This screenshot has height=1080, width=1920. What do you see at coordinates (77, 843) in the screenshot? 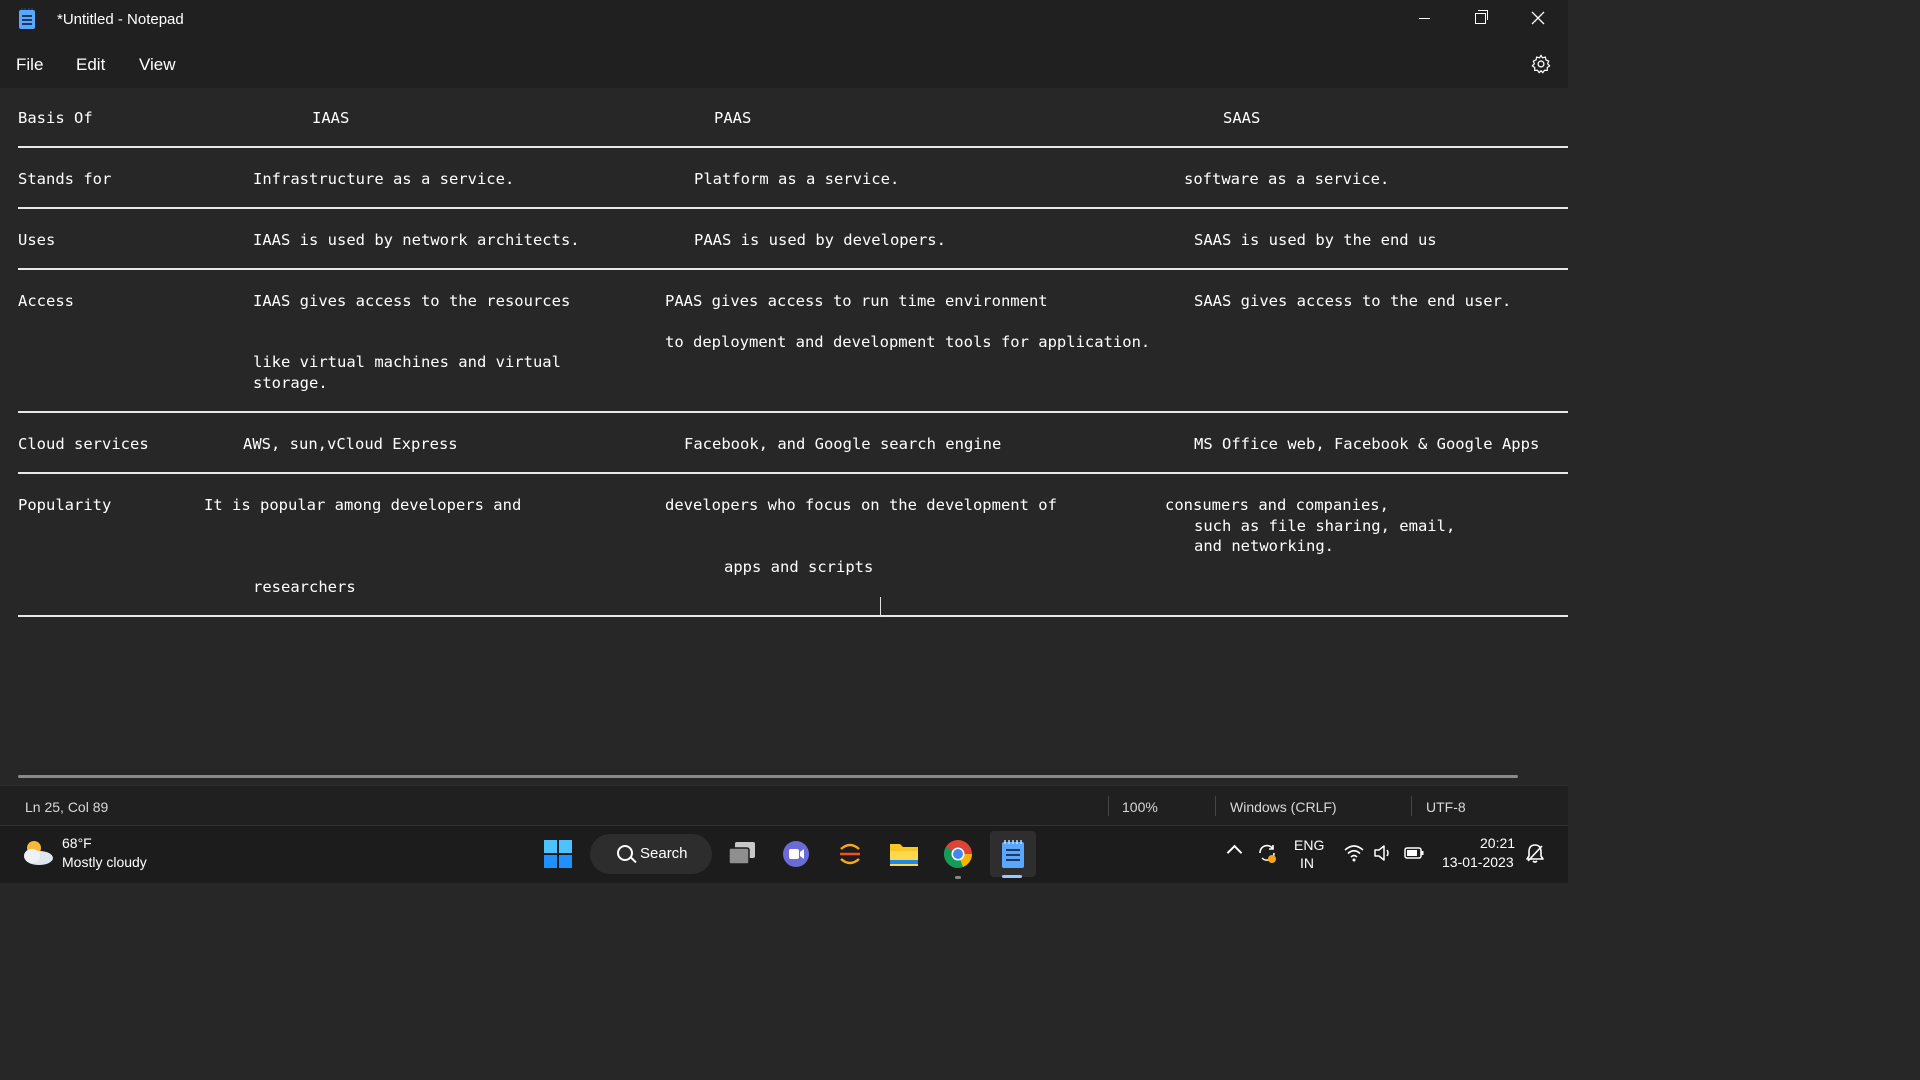
I see `weather-temperature: 68°F` at bounding box center [77, 843].